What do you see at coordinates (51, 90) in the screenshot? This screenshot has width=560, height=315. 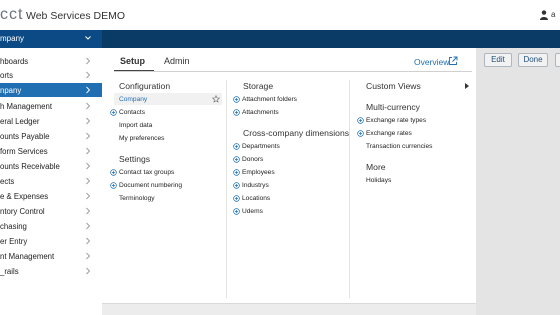 I see `sidebar-item-company: npany` at bounding box center [51, 90].